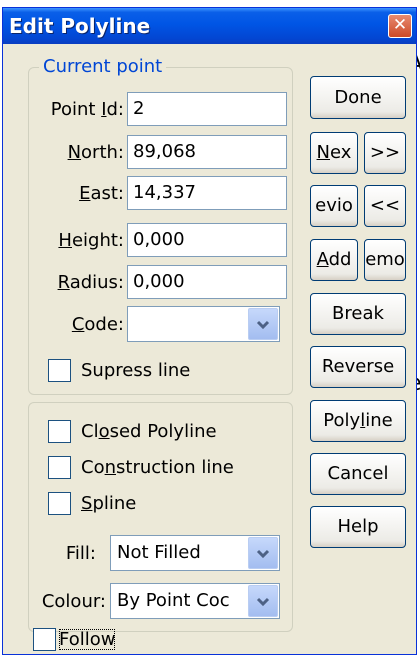  I want to click on code-combo, so click(203, 324).